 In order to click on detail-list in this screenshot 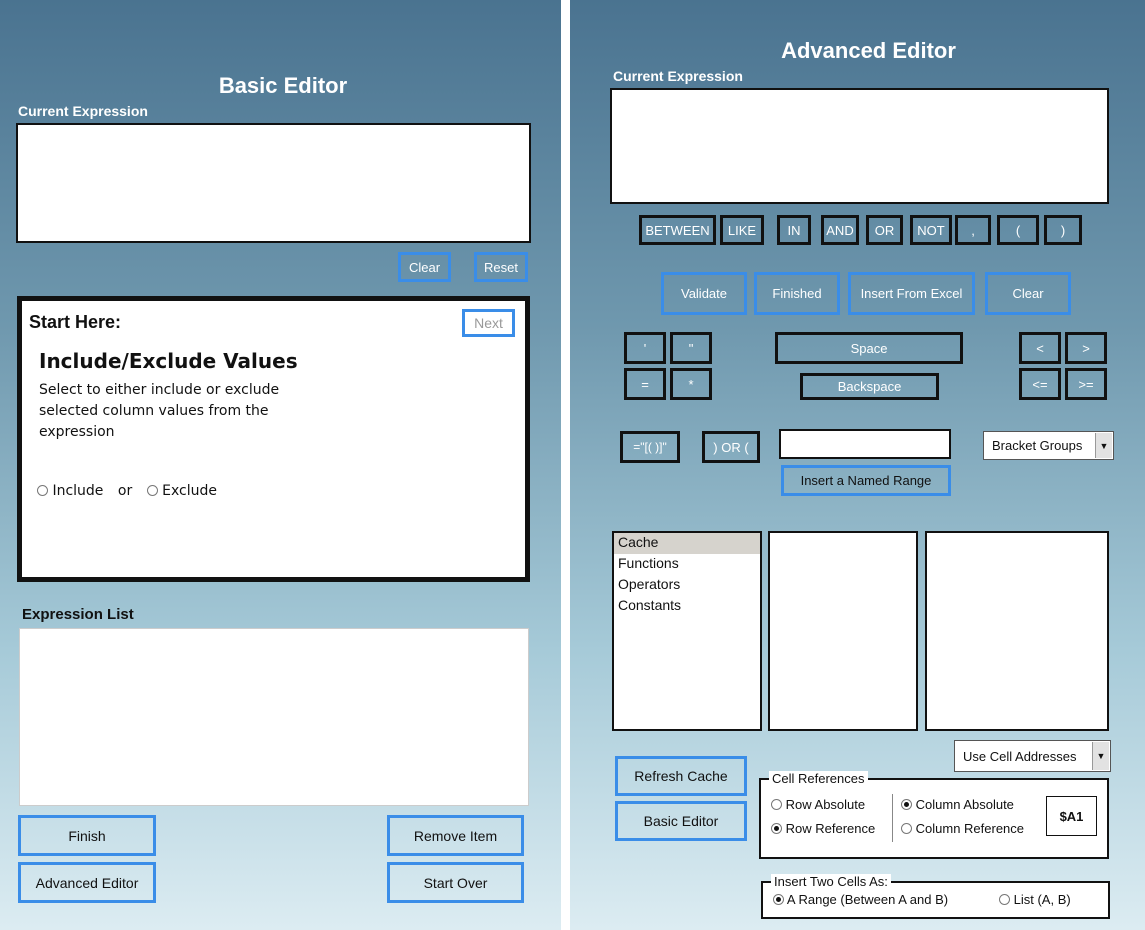, I will do `click(1017, 631)`.